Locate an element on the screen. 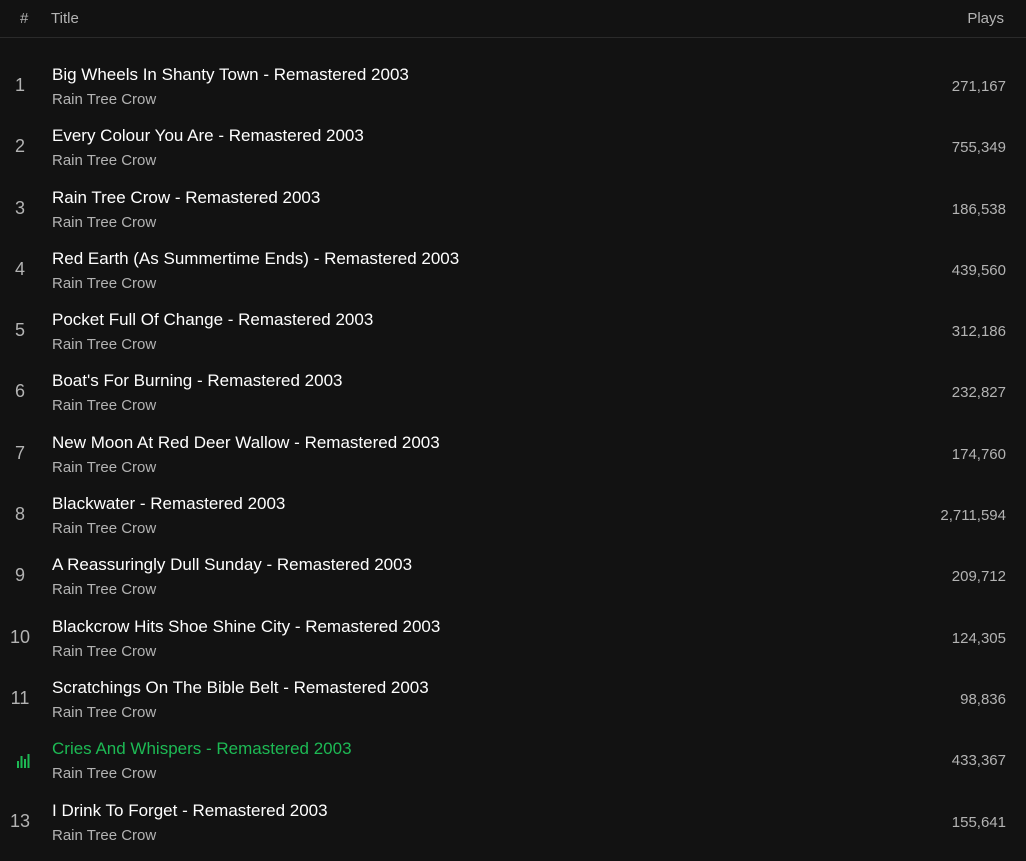 The height and width of the screenshot is (861, 1026). header-number: # is located at coordinates (24, 18).